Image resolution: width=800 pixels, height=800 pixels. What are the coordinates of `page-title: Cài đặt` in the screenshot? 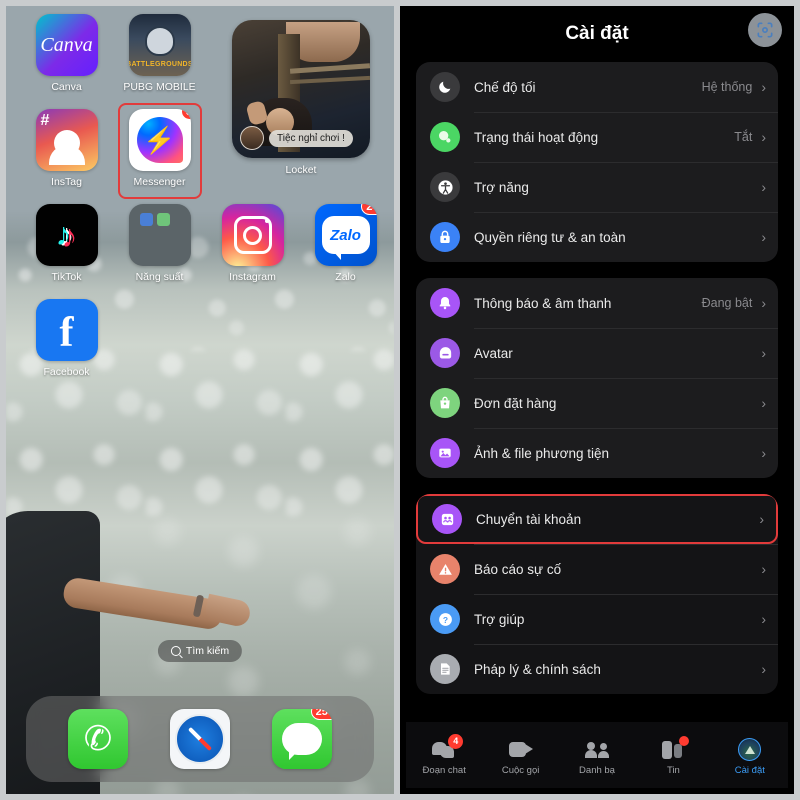 It's located at (597, 33).